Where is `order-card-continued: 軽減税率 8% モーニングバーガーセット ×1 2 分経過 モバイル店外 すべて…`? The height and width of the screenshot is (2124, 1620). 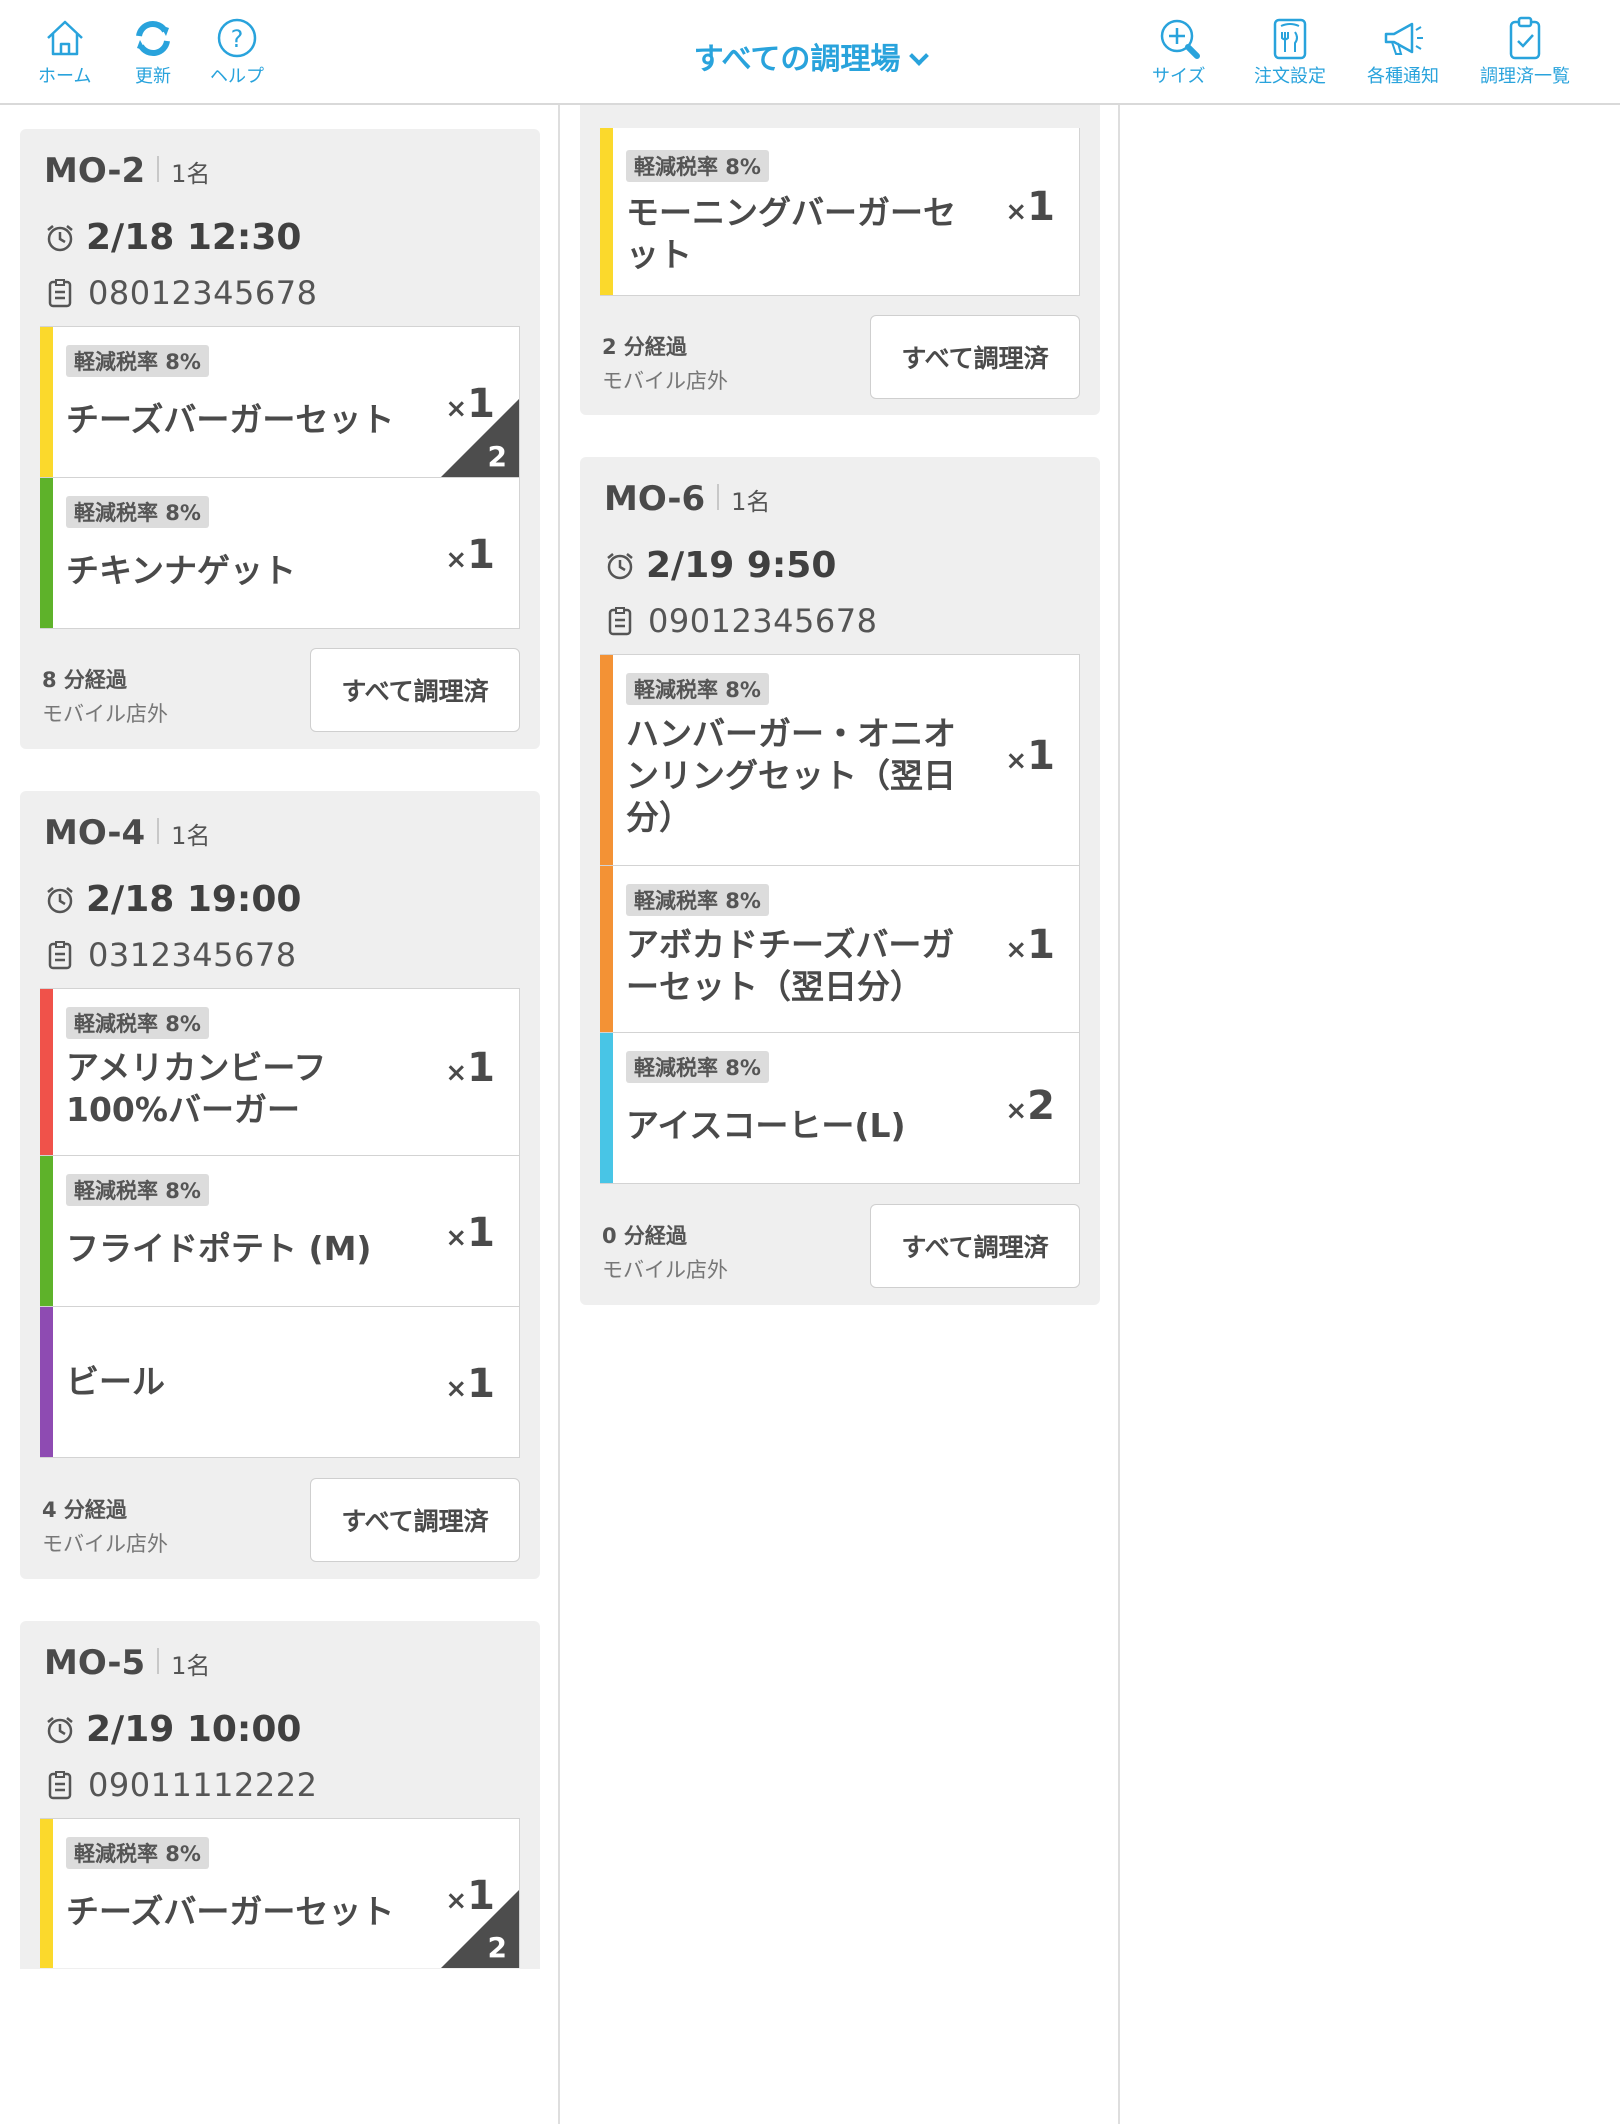 order-card-continued: 軽減税率 8% モーニングバーガーセット ×1 2 分経過 モバイル店外 すべて… is located at coordinates (840, 260).